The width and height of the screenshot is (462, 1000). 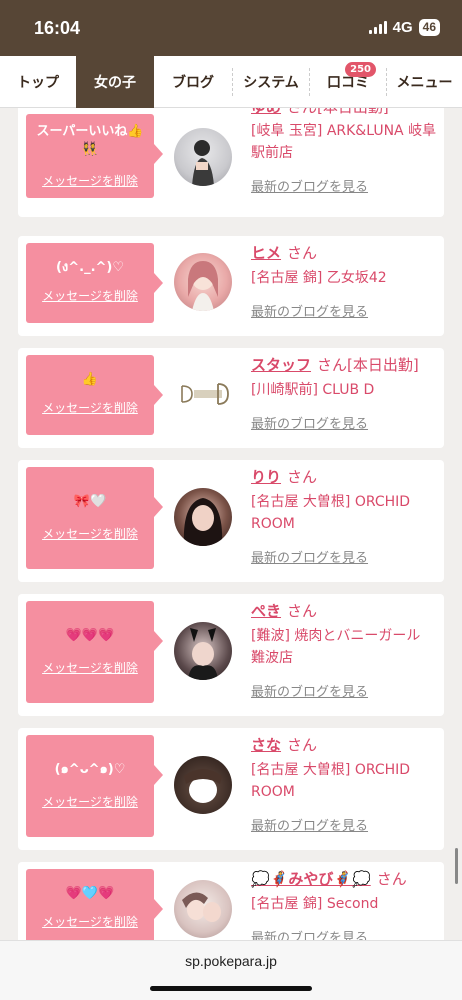 I want to click on message-text: 💗🩵💗, so click(x=90, y=893).